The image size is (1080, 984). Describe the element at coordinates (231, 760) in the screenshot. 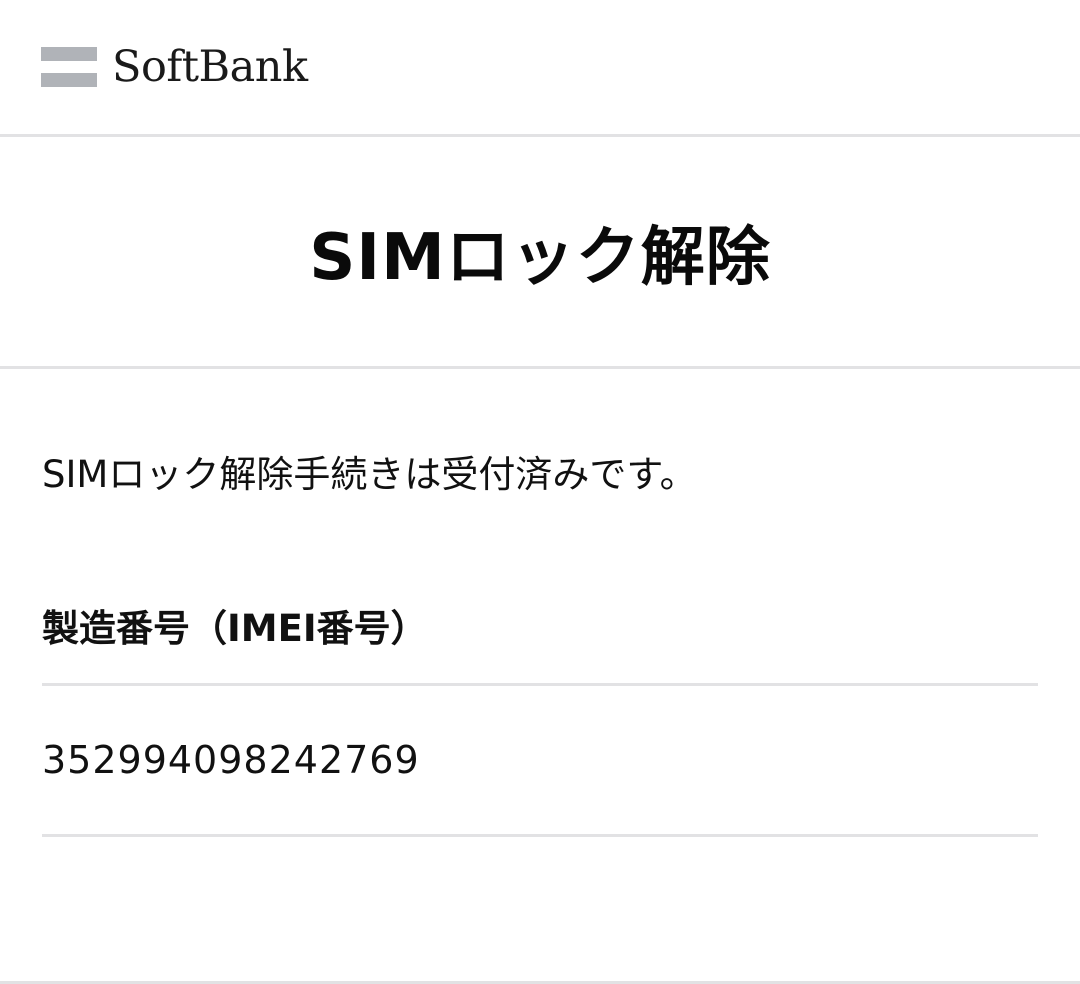

I see `imei-value: 352994098242769` at that location.